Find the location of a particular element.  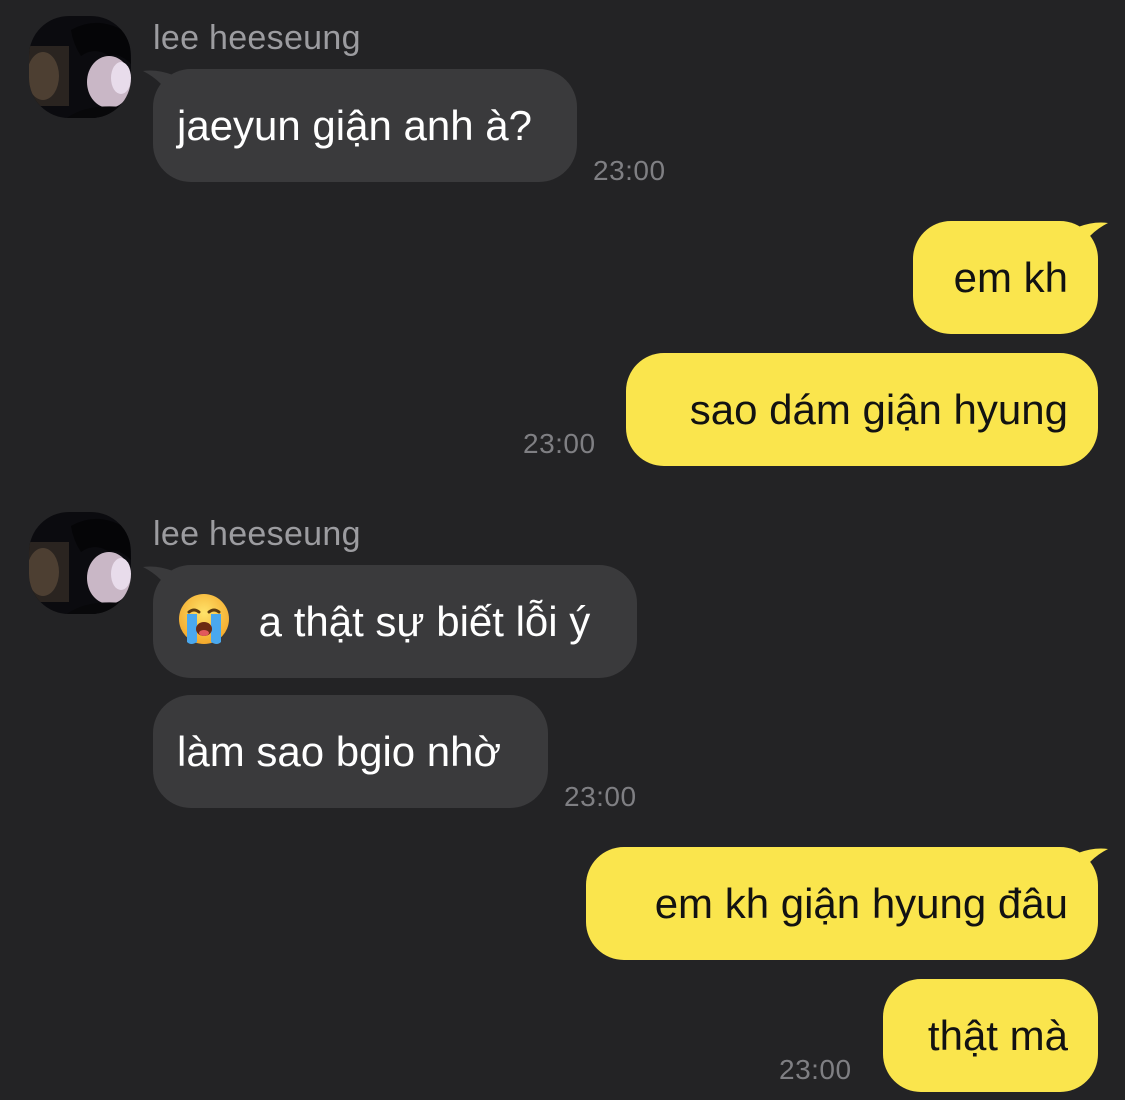

outgoing-message-bubble: thật mà is located at coordinates (990, 1035).